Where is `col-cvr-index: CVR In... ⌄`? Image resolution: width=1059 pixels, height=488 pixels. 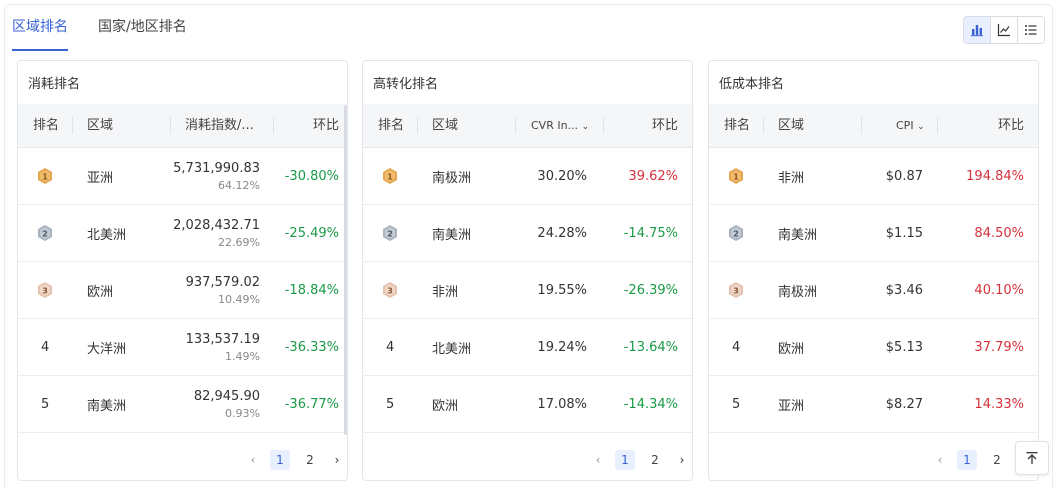
col-cvr-index: CVR In... ⌄ is located at coordinates (560, 125).